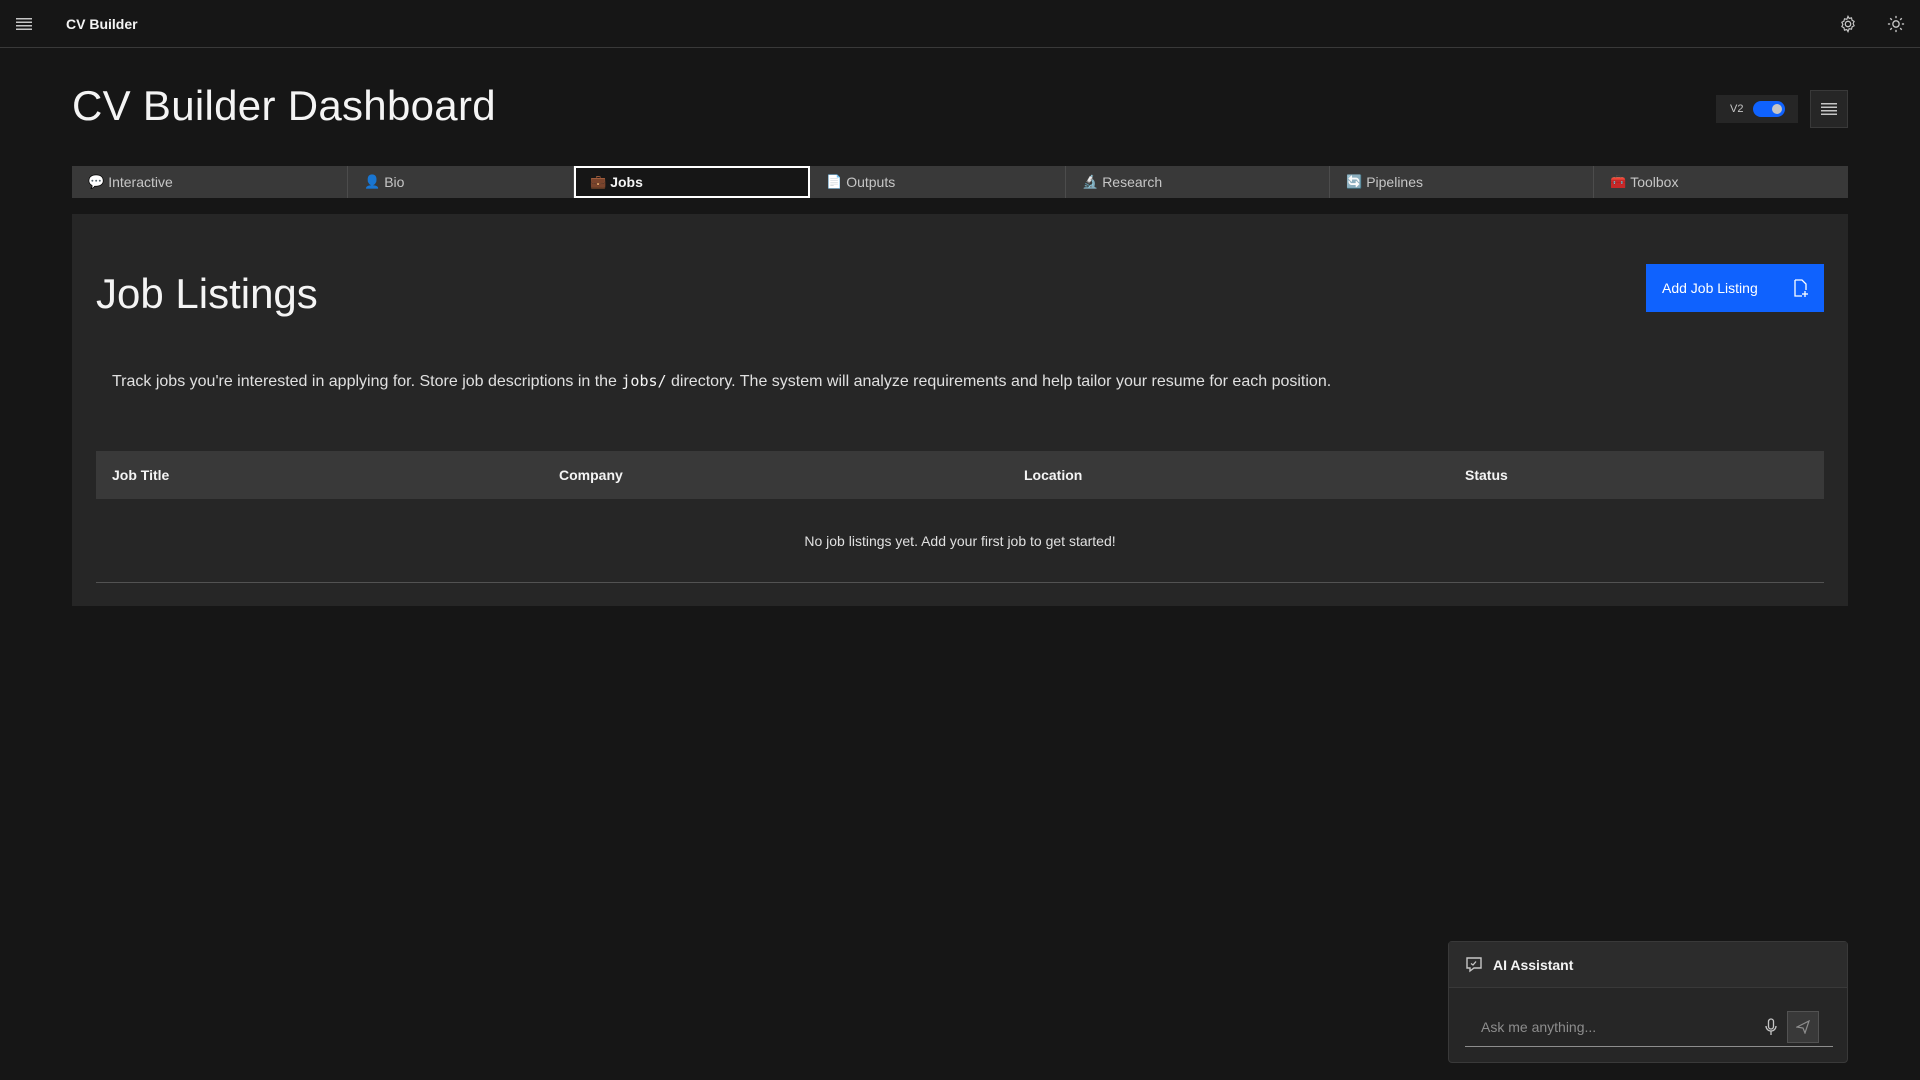 The height and width of the screenshot is (1080, 1920). I want to click on hamburger-menu-icon, so click(24, 24).